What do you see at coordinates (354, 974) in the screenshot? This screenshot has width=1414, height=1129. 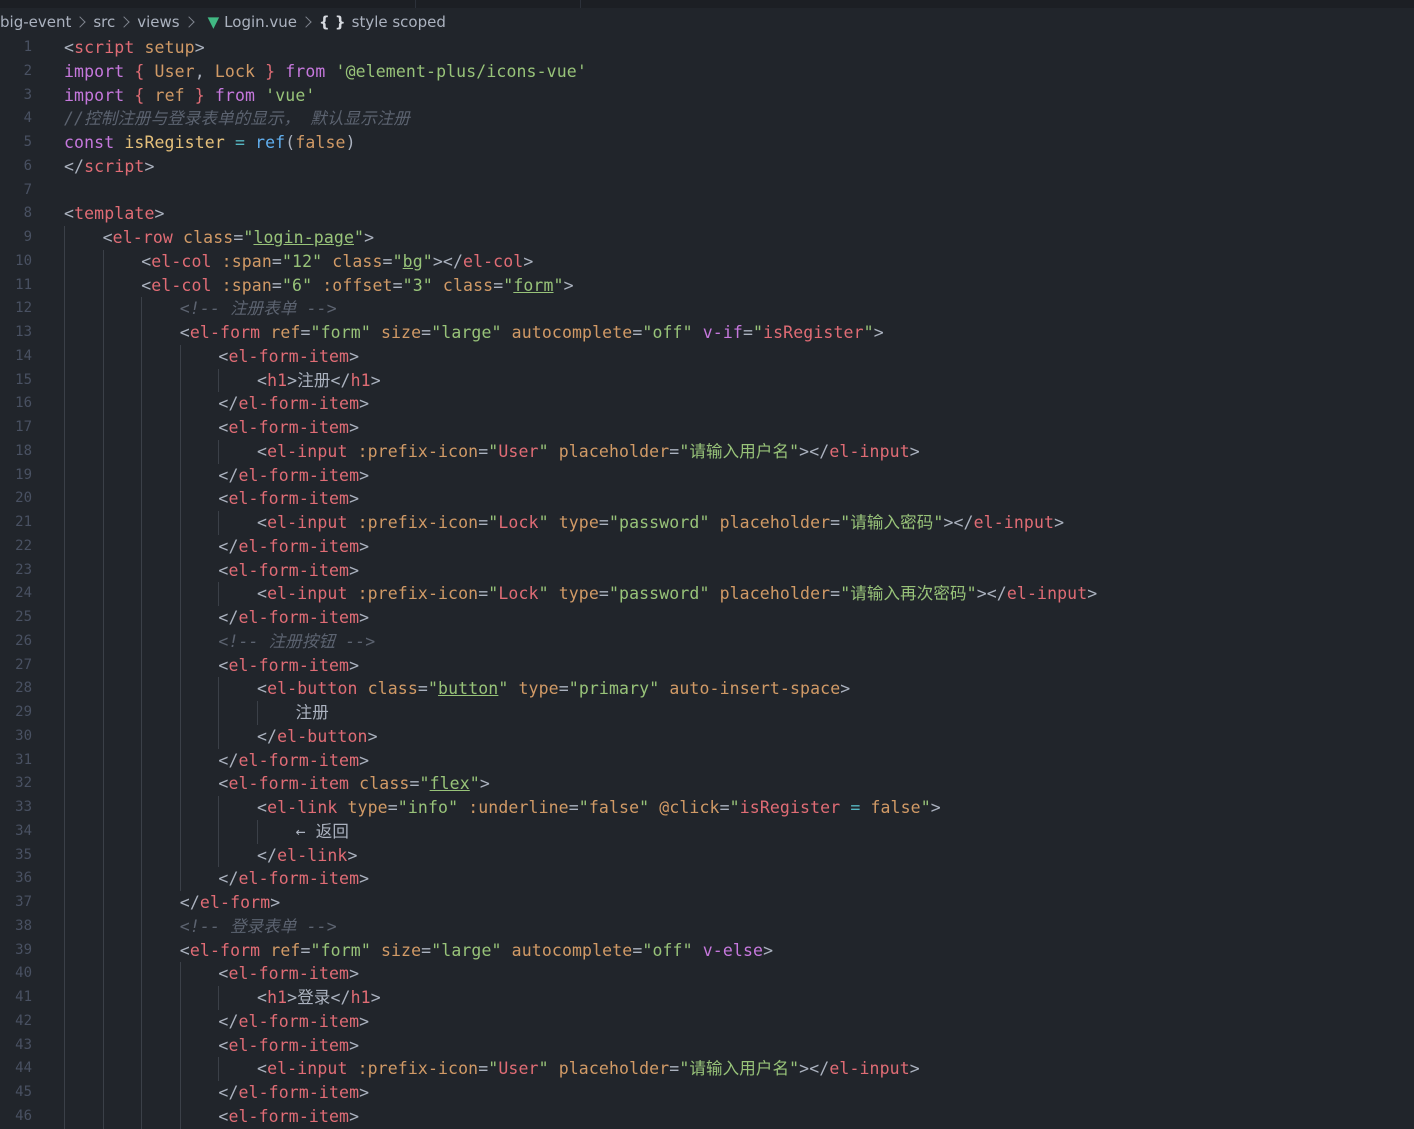 I see `code-token: >` at bounding box center [354, 974].